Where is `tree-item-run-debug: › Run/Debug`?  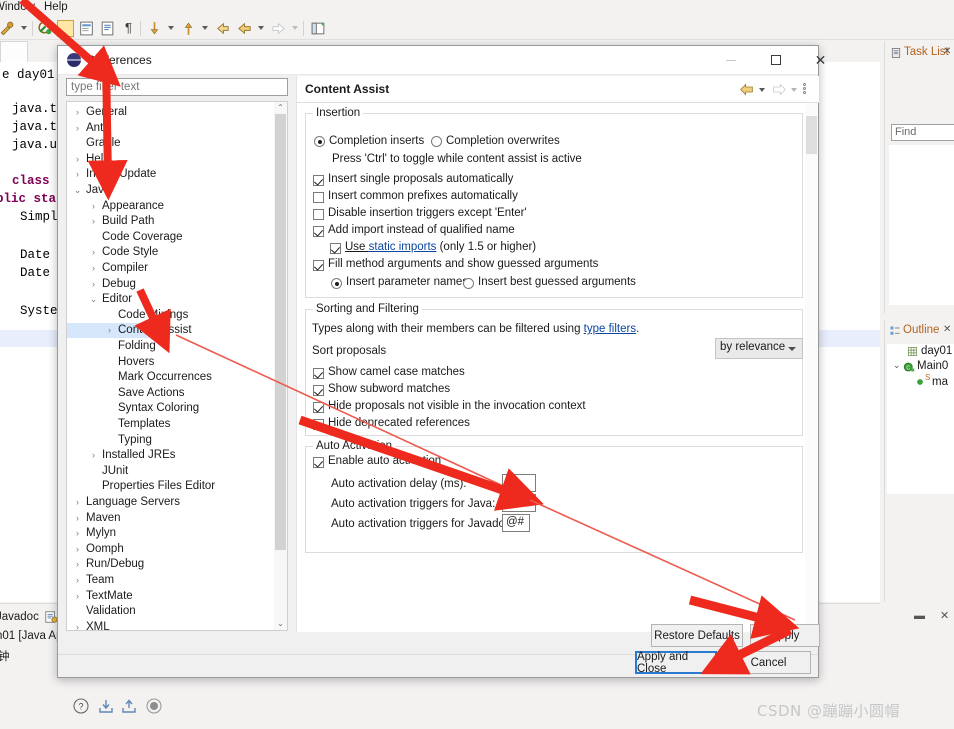 tree-item-run-debug: › Run/Debug is located at coordinates (170, 564).